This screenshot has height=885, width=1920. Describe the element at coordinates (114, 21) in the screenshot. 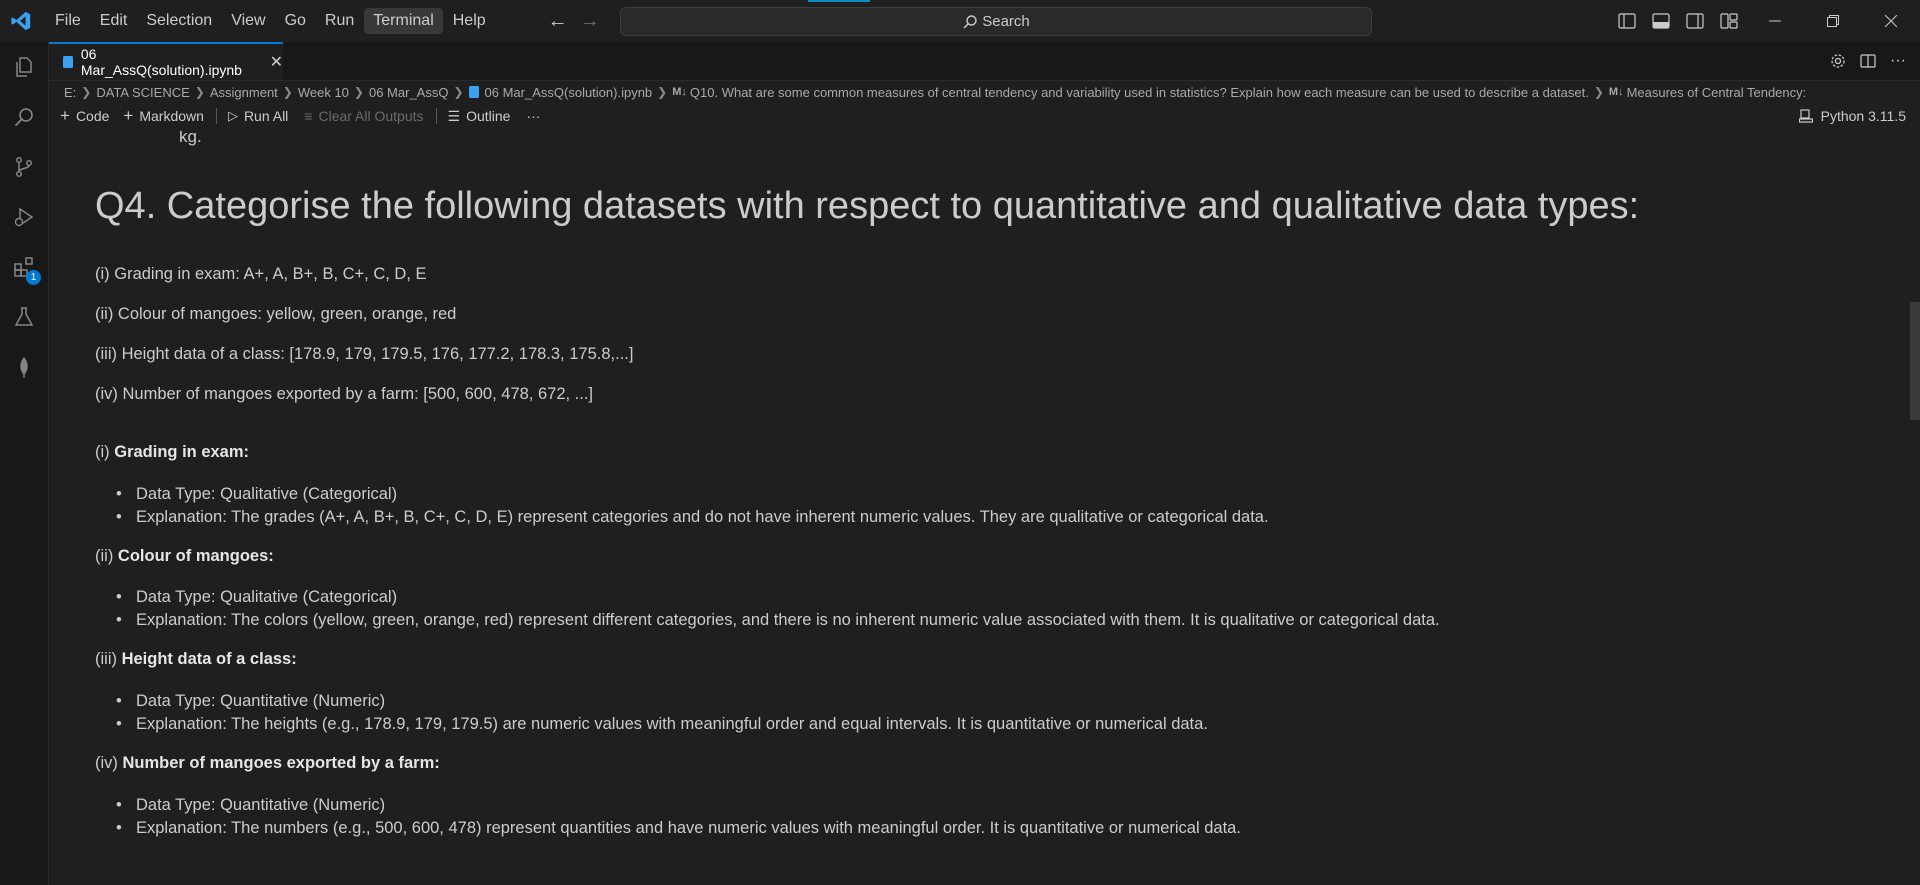

I see `menu-edit: Edit` at that location.